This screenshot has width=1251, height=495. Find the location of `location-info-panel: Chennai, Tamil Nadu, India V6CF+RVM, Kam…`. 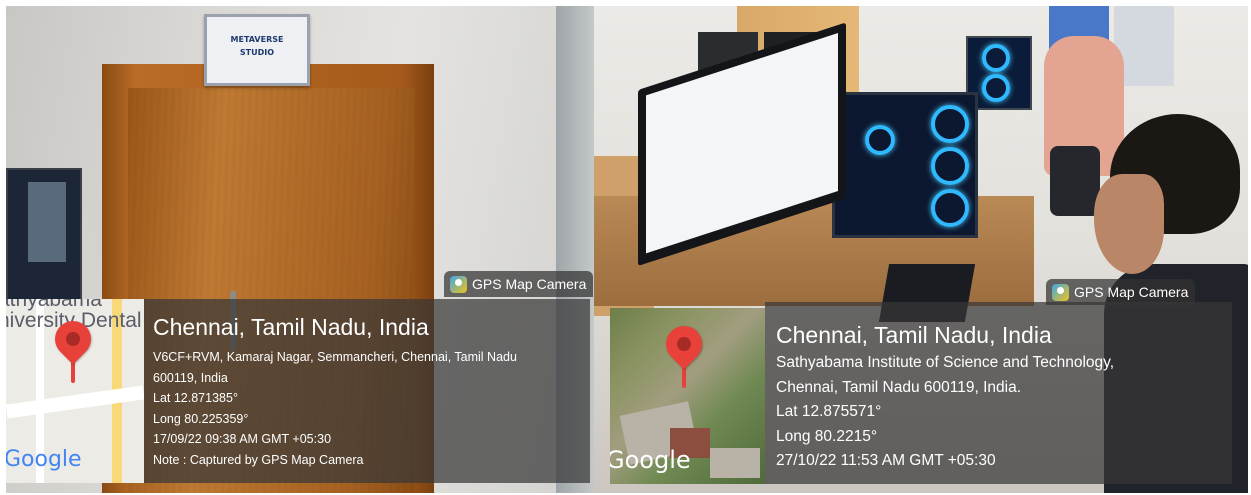

location-info-panel: Chennai, Tamil Nadu, India V6CF+RVM, Kam… is located at coordinates (367, 391).